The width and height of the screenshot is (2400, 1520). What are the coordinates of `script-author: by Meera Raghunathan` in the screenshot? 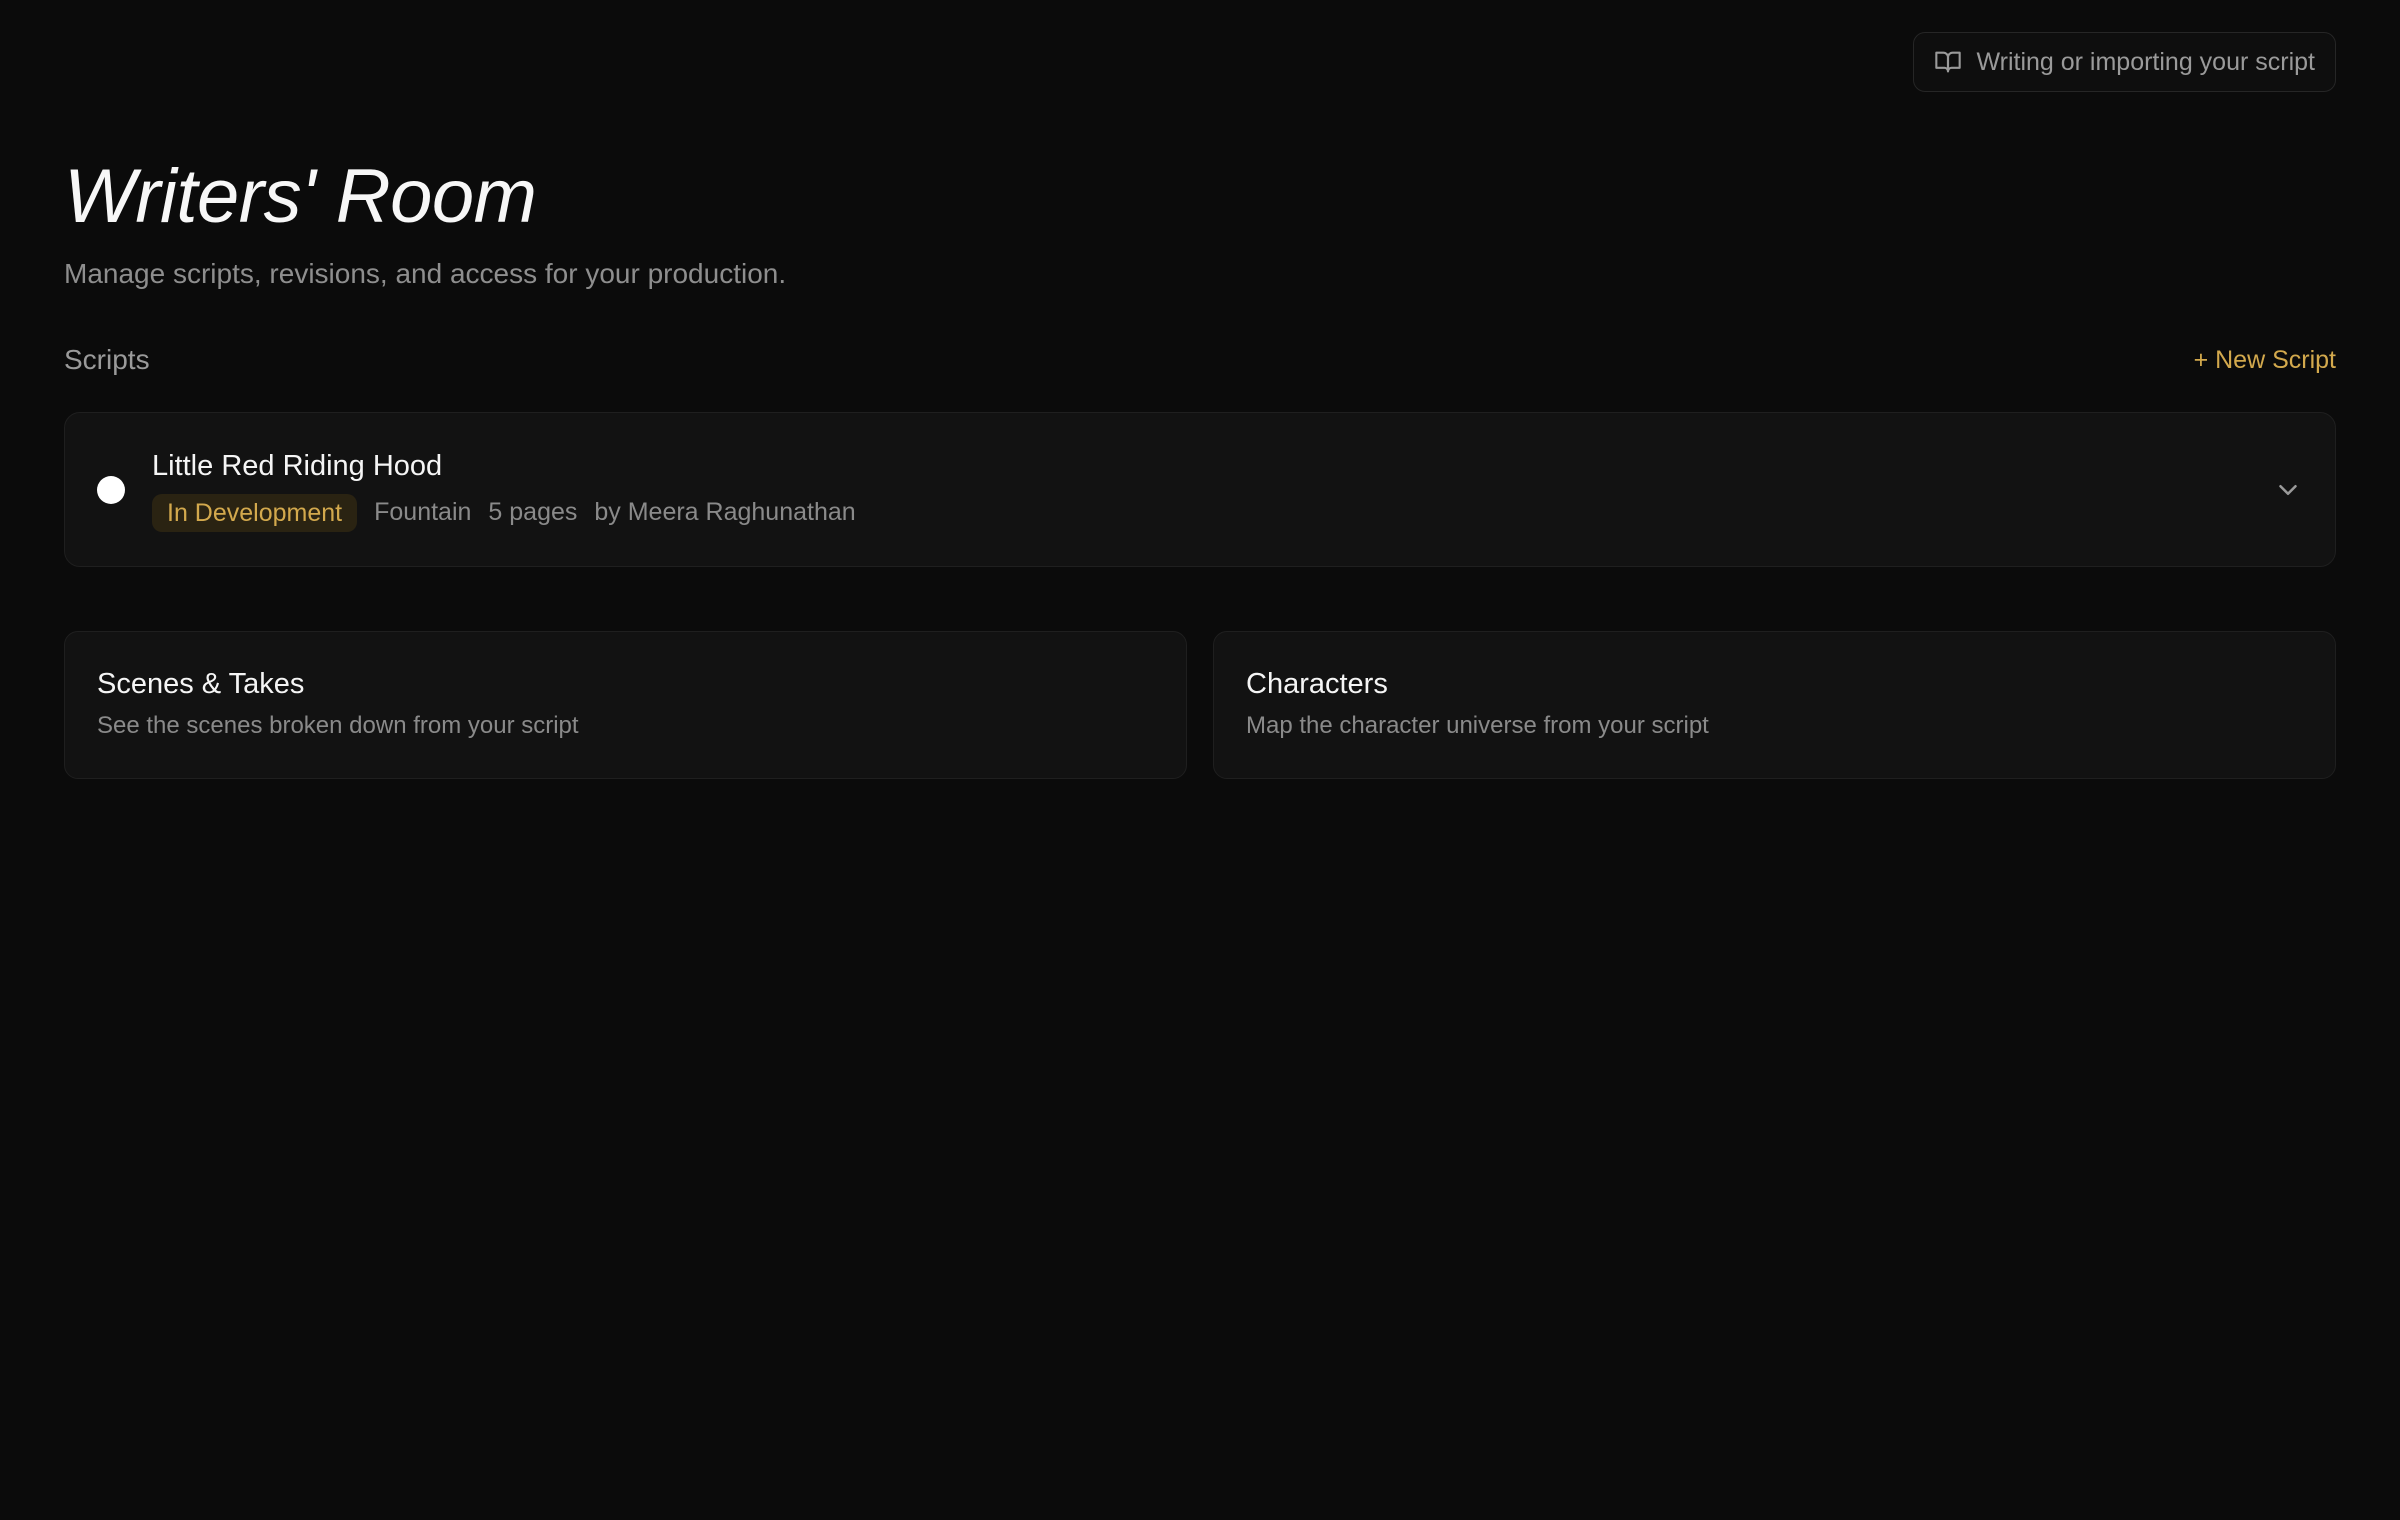 It's located at (725, 512).